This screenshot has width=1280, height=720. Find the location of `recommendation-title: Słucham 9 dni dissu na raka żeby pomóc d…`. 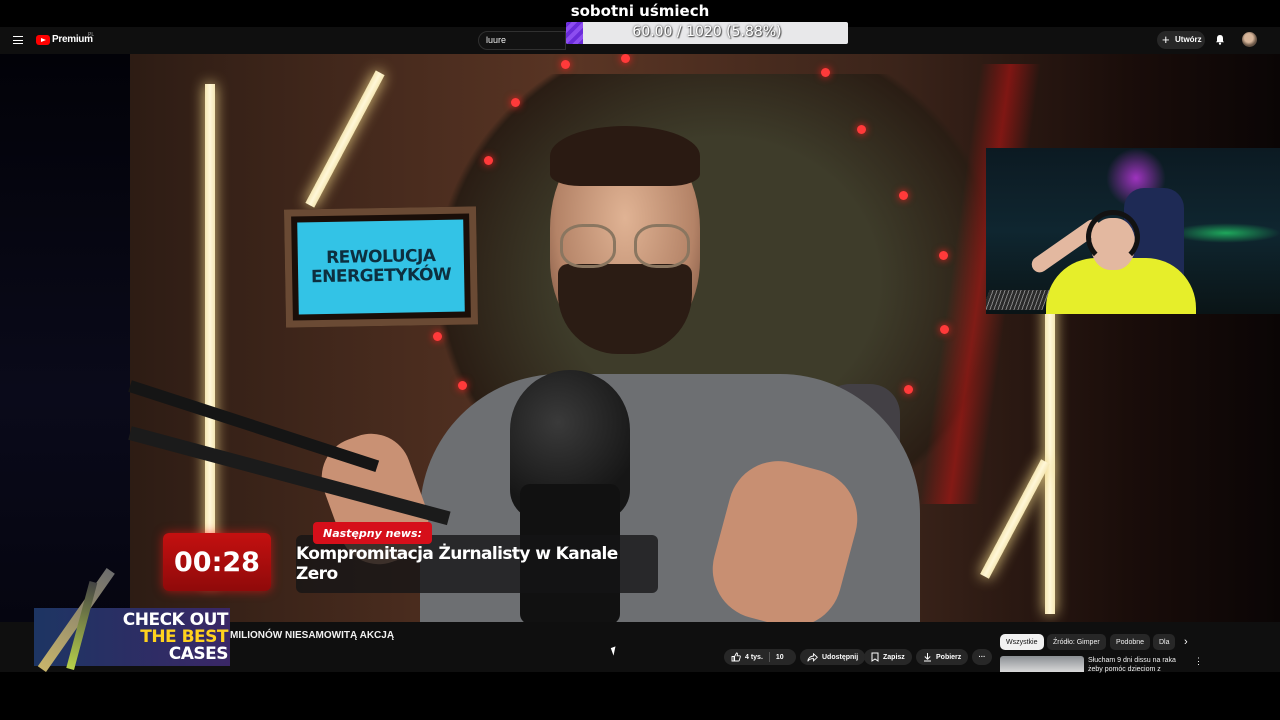

recommendation-title: Słucham 9 dni dissu na raka żeby pomóc d… is located at coordinates (1136, 665).